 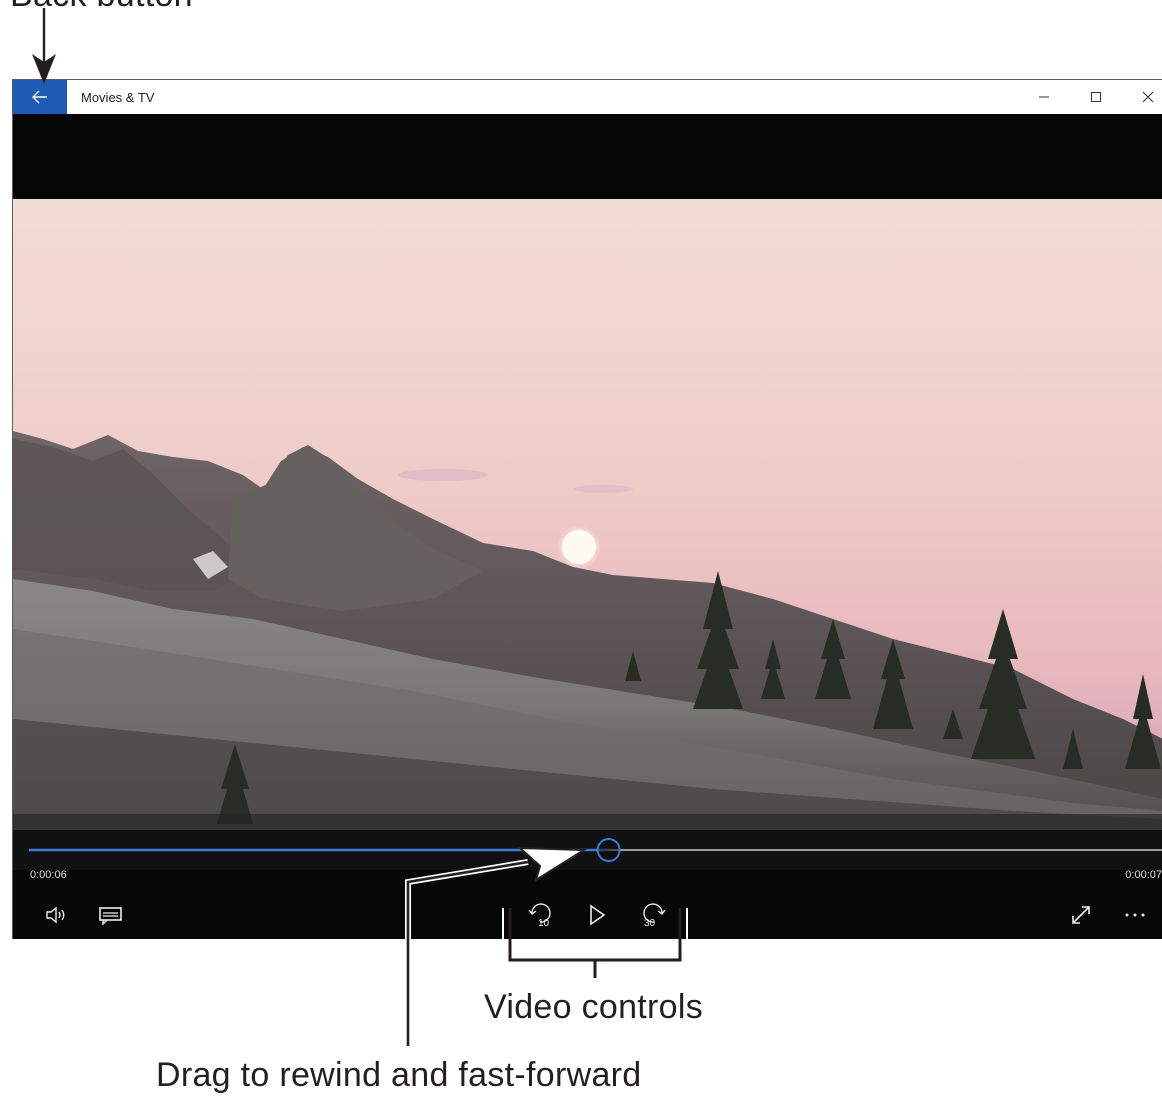 I want to click on close-icon, so click(x=1148, y=97).